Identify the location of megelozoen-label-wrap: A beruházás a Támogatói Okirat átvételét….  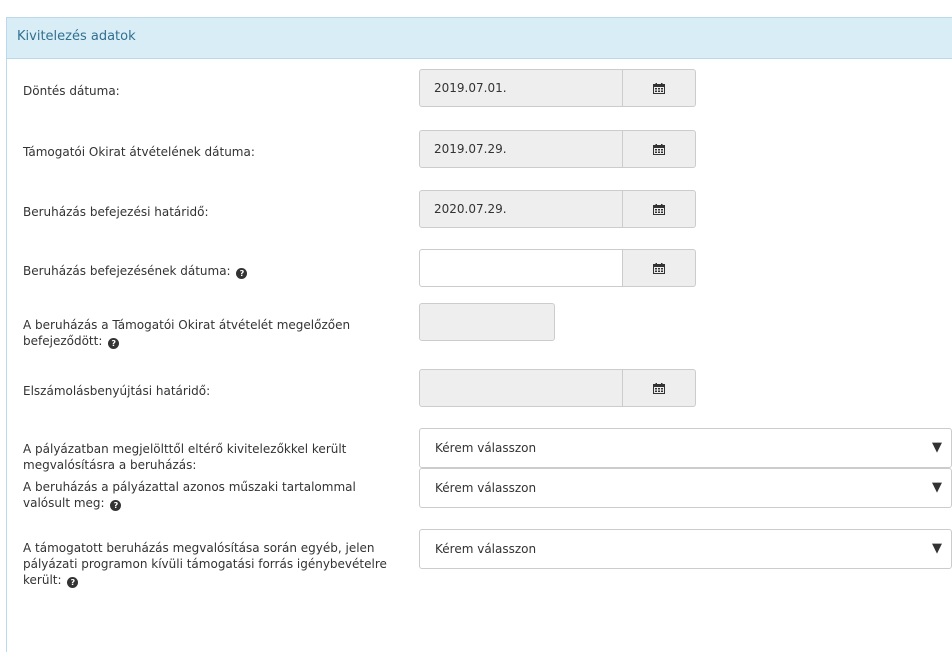
(208, 333).